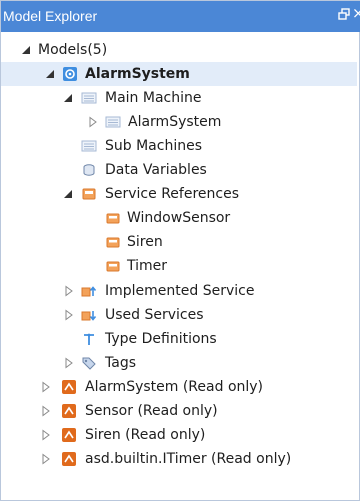 The image size is (360, 501). I want to click on title-bar: Model Explorer ×, so click(180, 16).